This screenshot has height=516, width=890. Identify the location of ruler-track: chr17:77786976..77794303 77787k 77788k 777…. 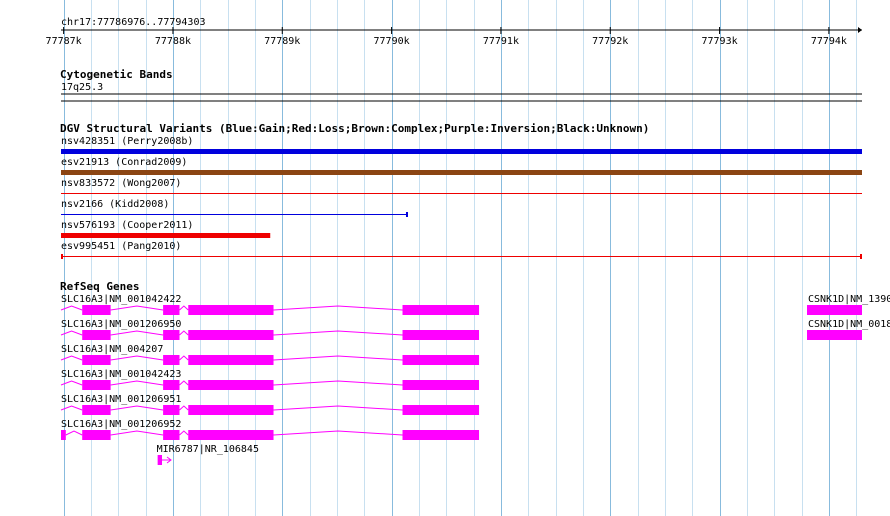
(454, 32).